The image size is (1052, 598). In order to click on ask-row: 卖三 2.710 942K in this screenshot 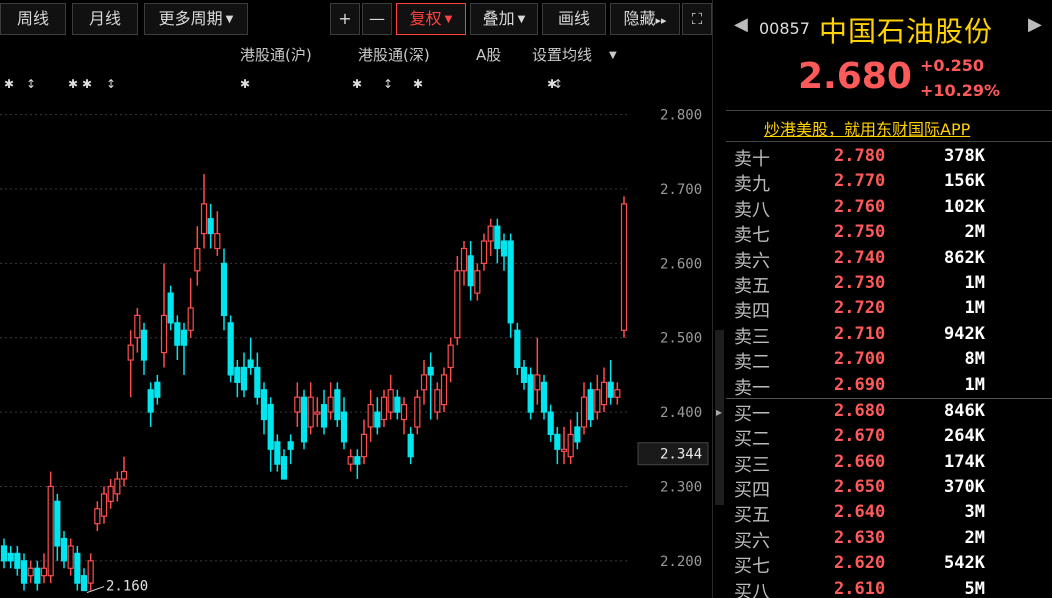, I will do `click(889, 335)`.